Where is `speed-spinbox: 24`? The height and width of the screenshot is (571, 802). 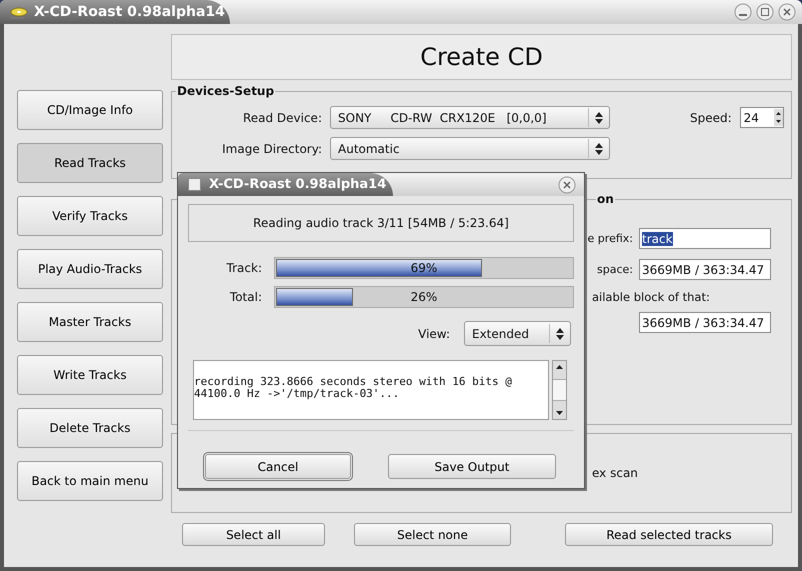
speed-spinbox: 24 is located at coordinates (762, 117).